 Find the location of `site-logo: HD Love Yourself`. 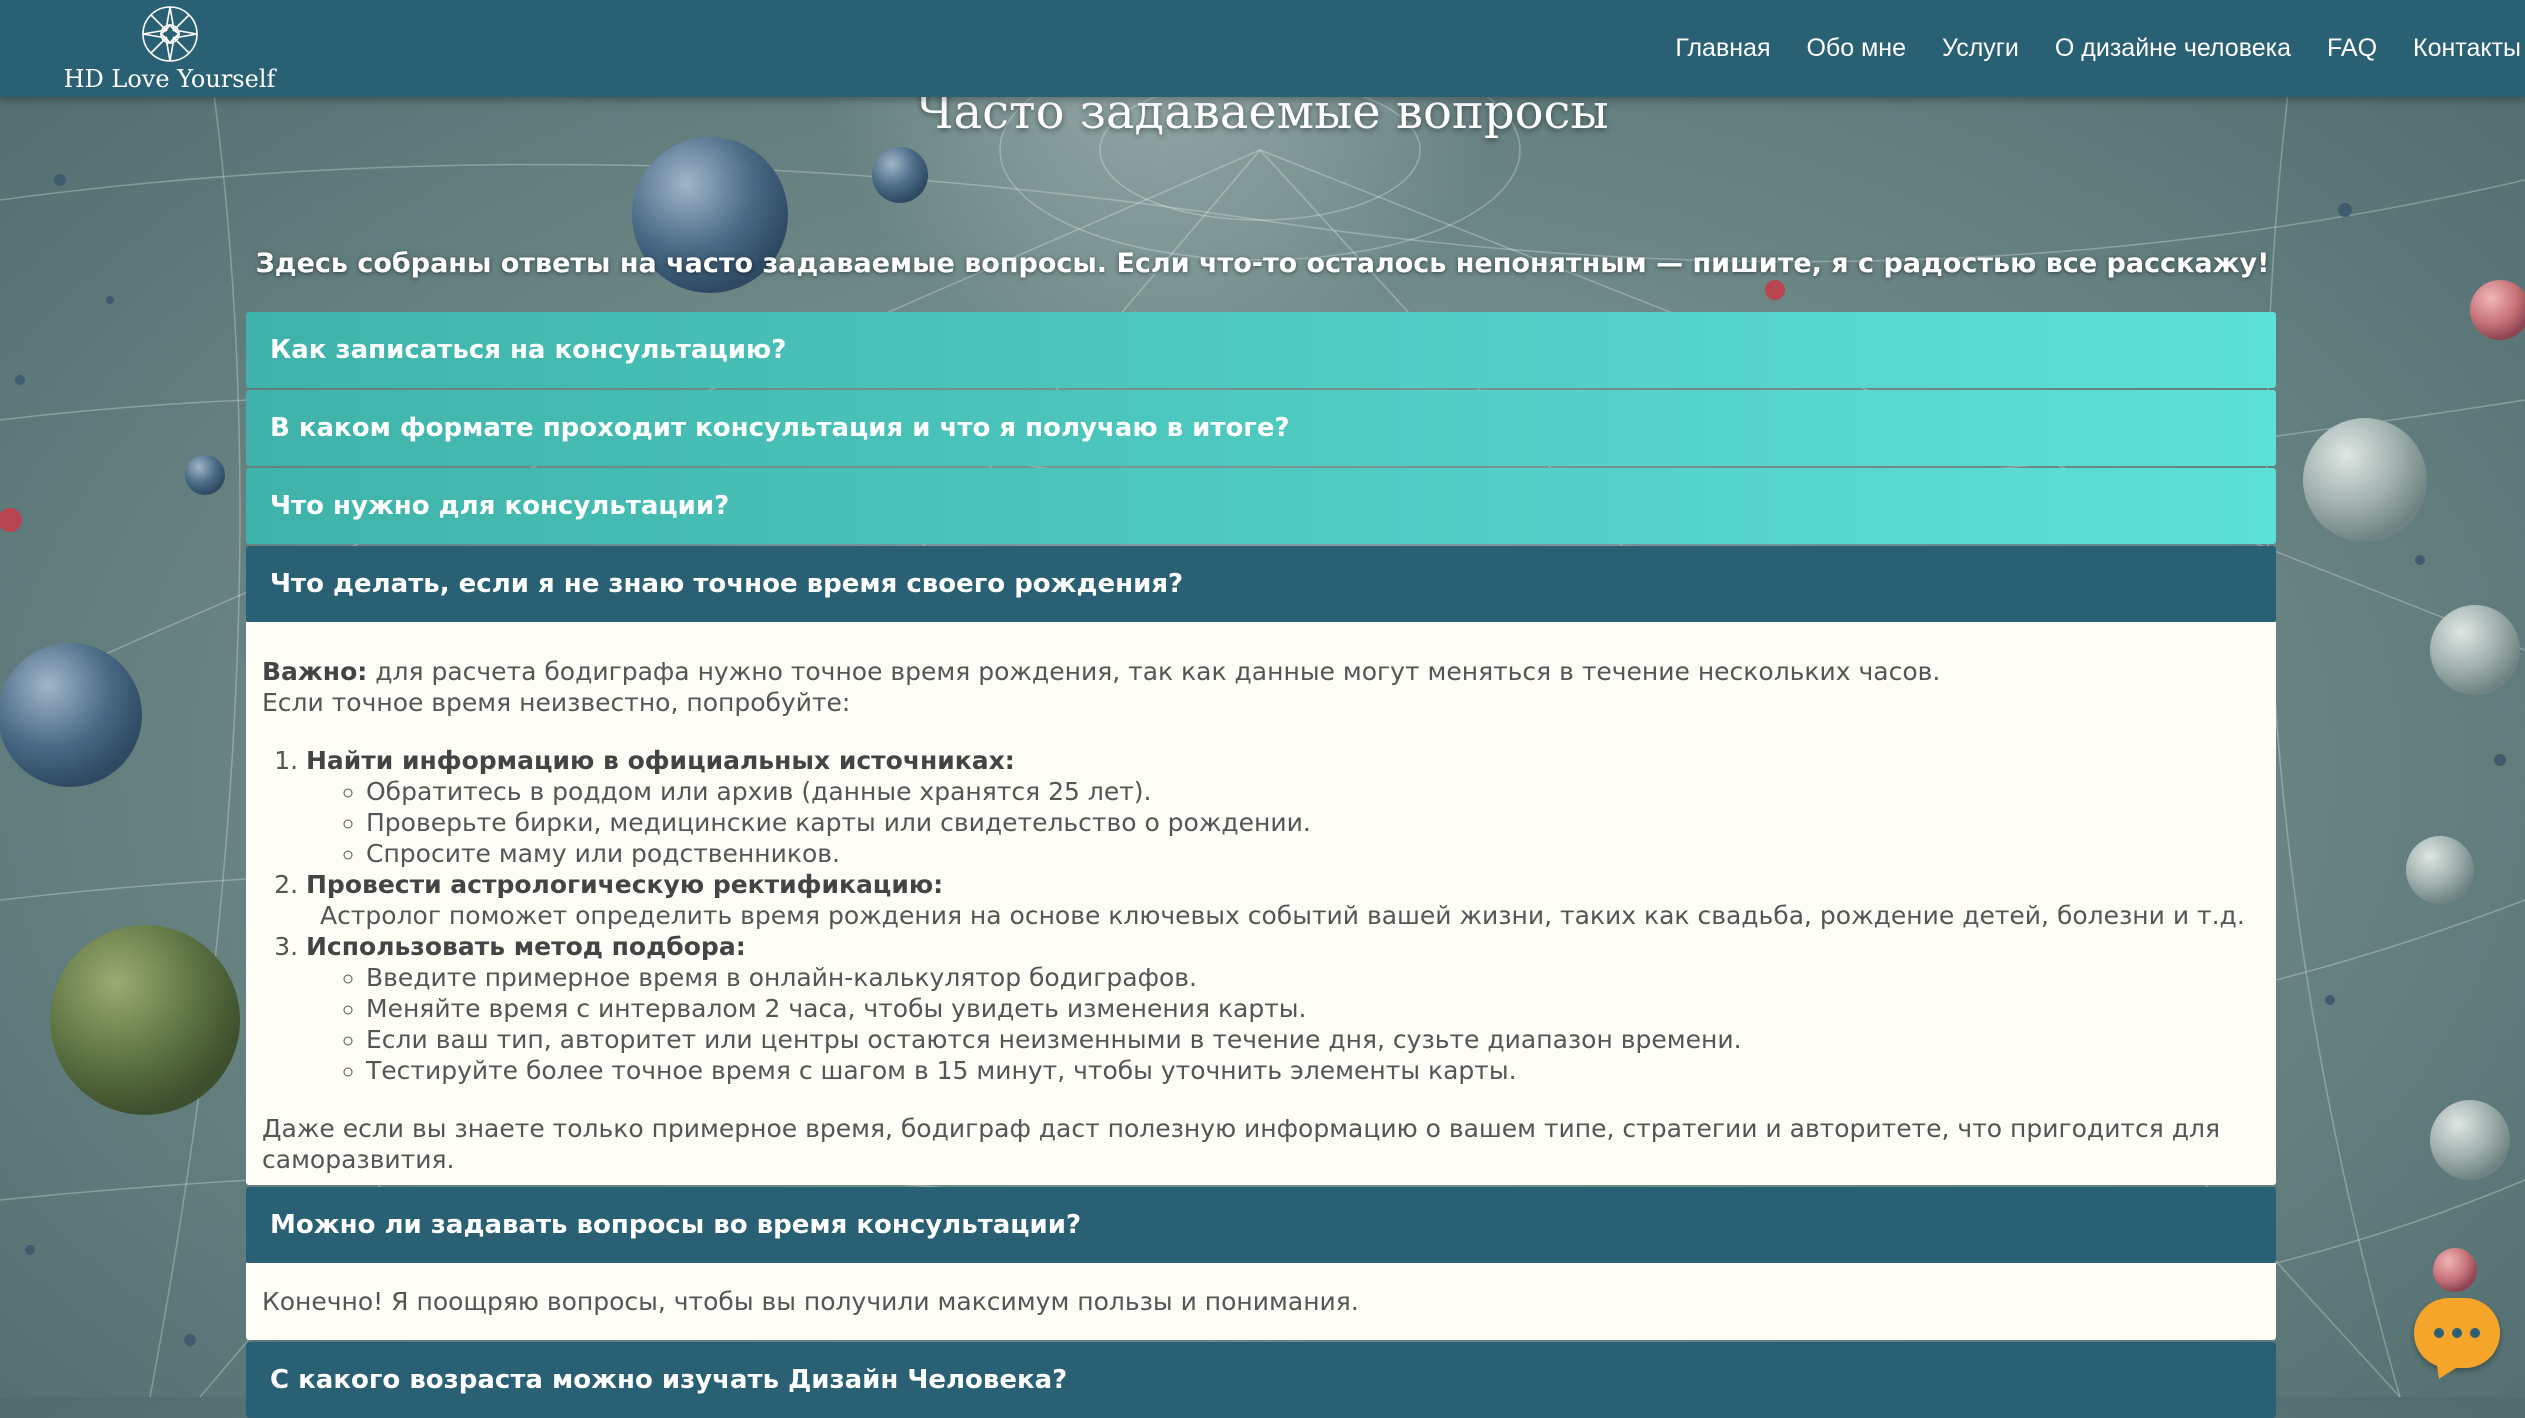

site-logo: HD Love Yourself is located at coordinates (169, 48).